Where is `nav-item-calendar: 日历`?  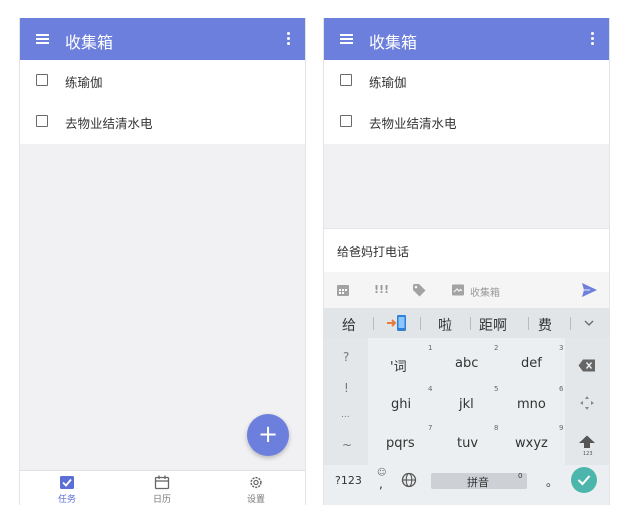 nav-item-calendar: 日历 is located at coordinates (162, 490).